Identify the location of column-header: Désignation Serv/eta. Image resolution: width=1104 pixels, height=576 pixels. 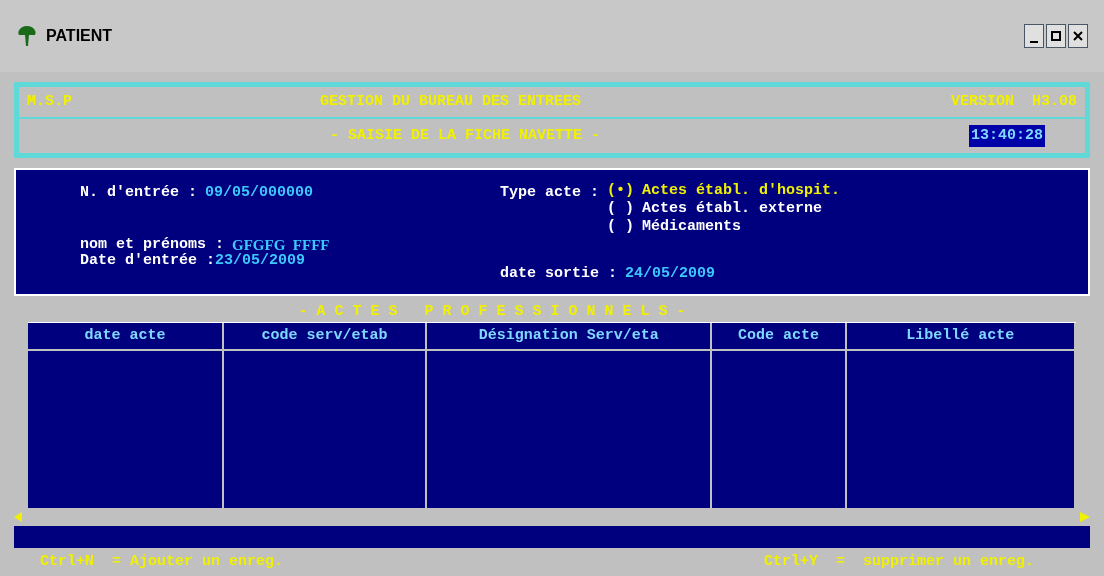
(569, 337).